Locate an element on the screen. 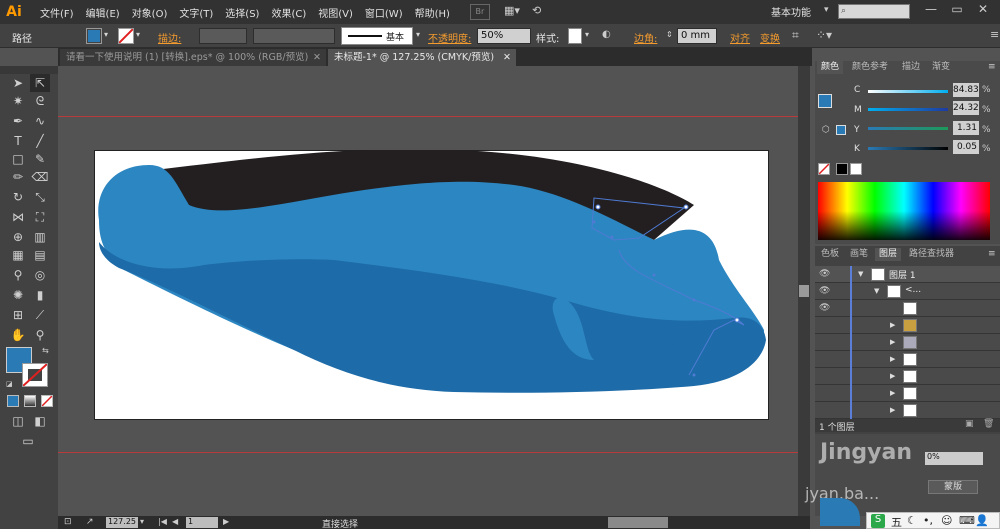 The image size is (1000, 529). variable-width-dropdown is located at coordinates (294, 36).